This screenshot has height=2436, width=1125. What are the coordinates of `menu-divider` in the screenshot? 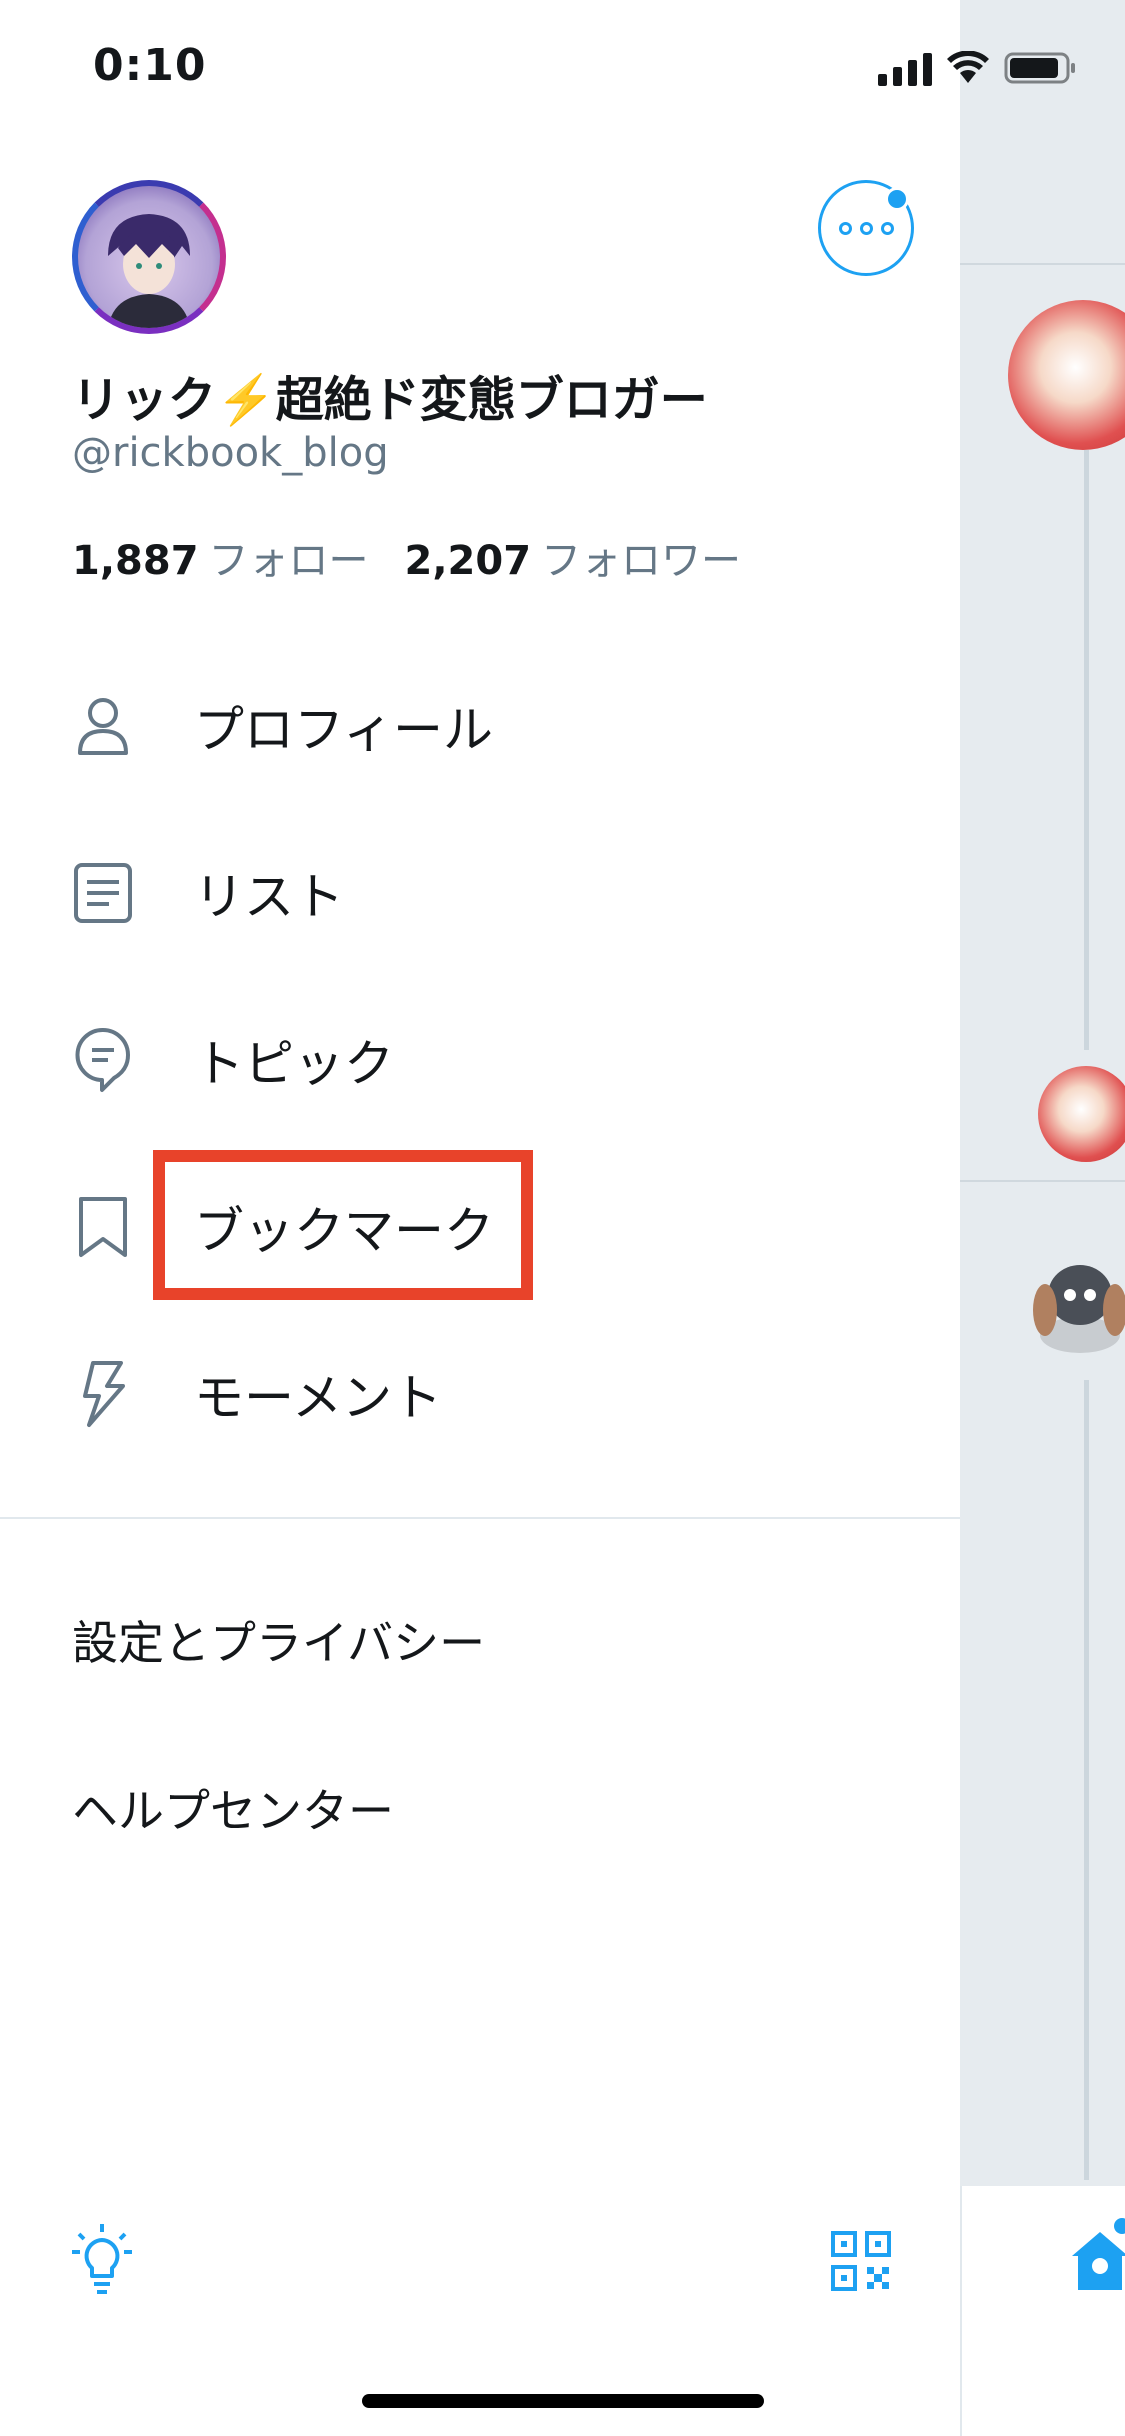 It's located at (480, 1518).